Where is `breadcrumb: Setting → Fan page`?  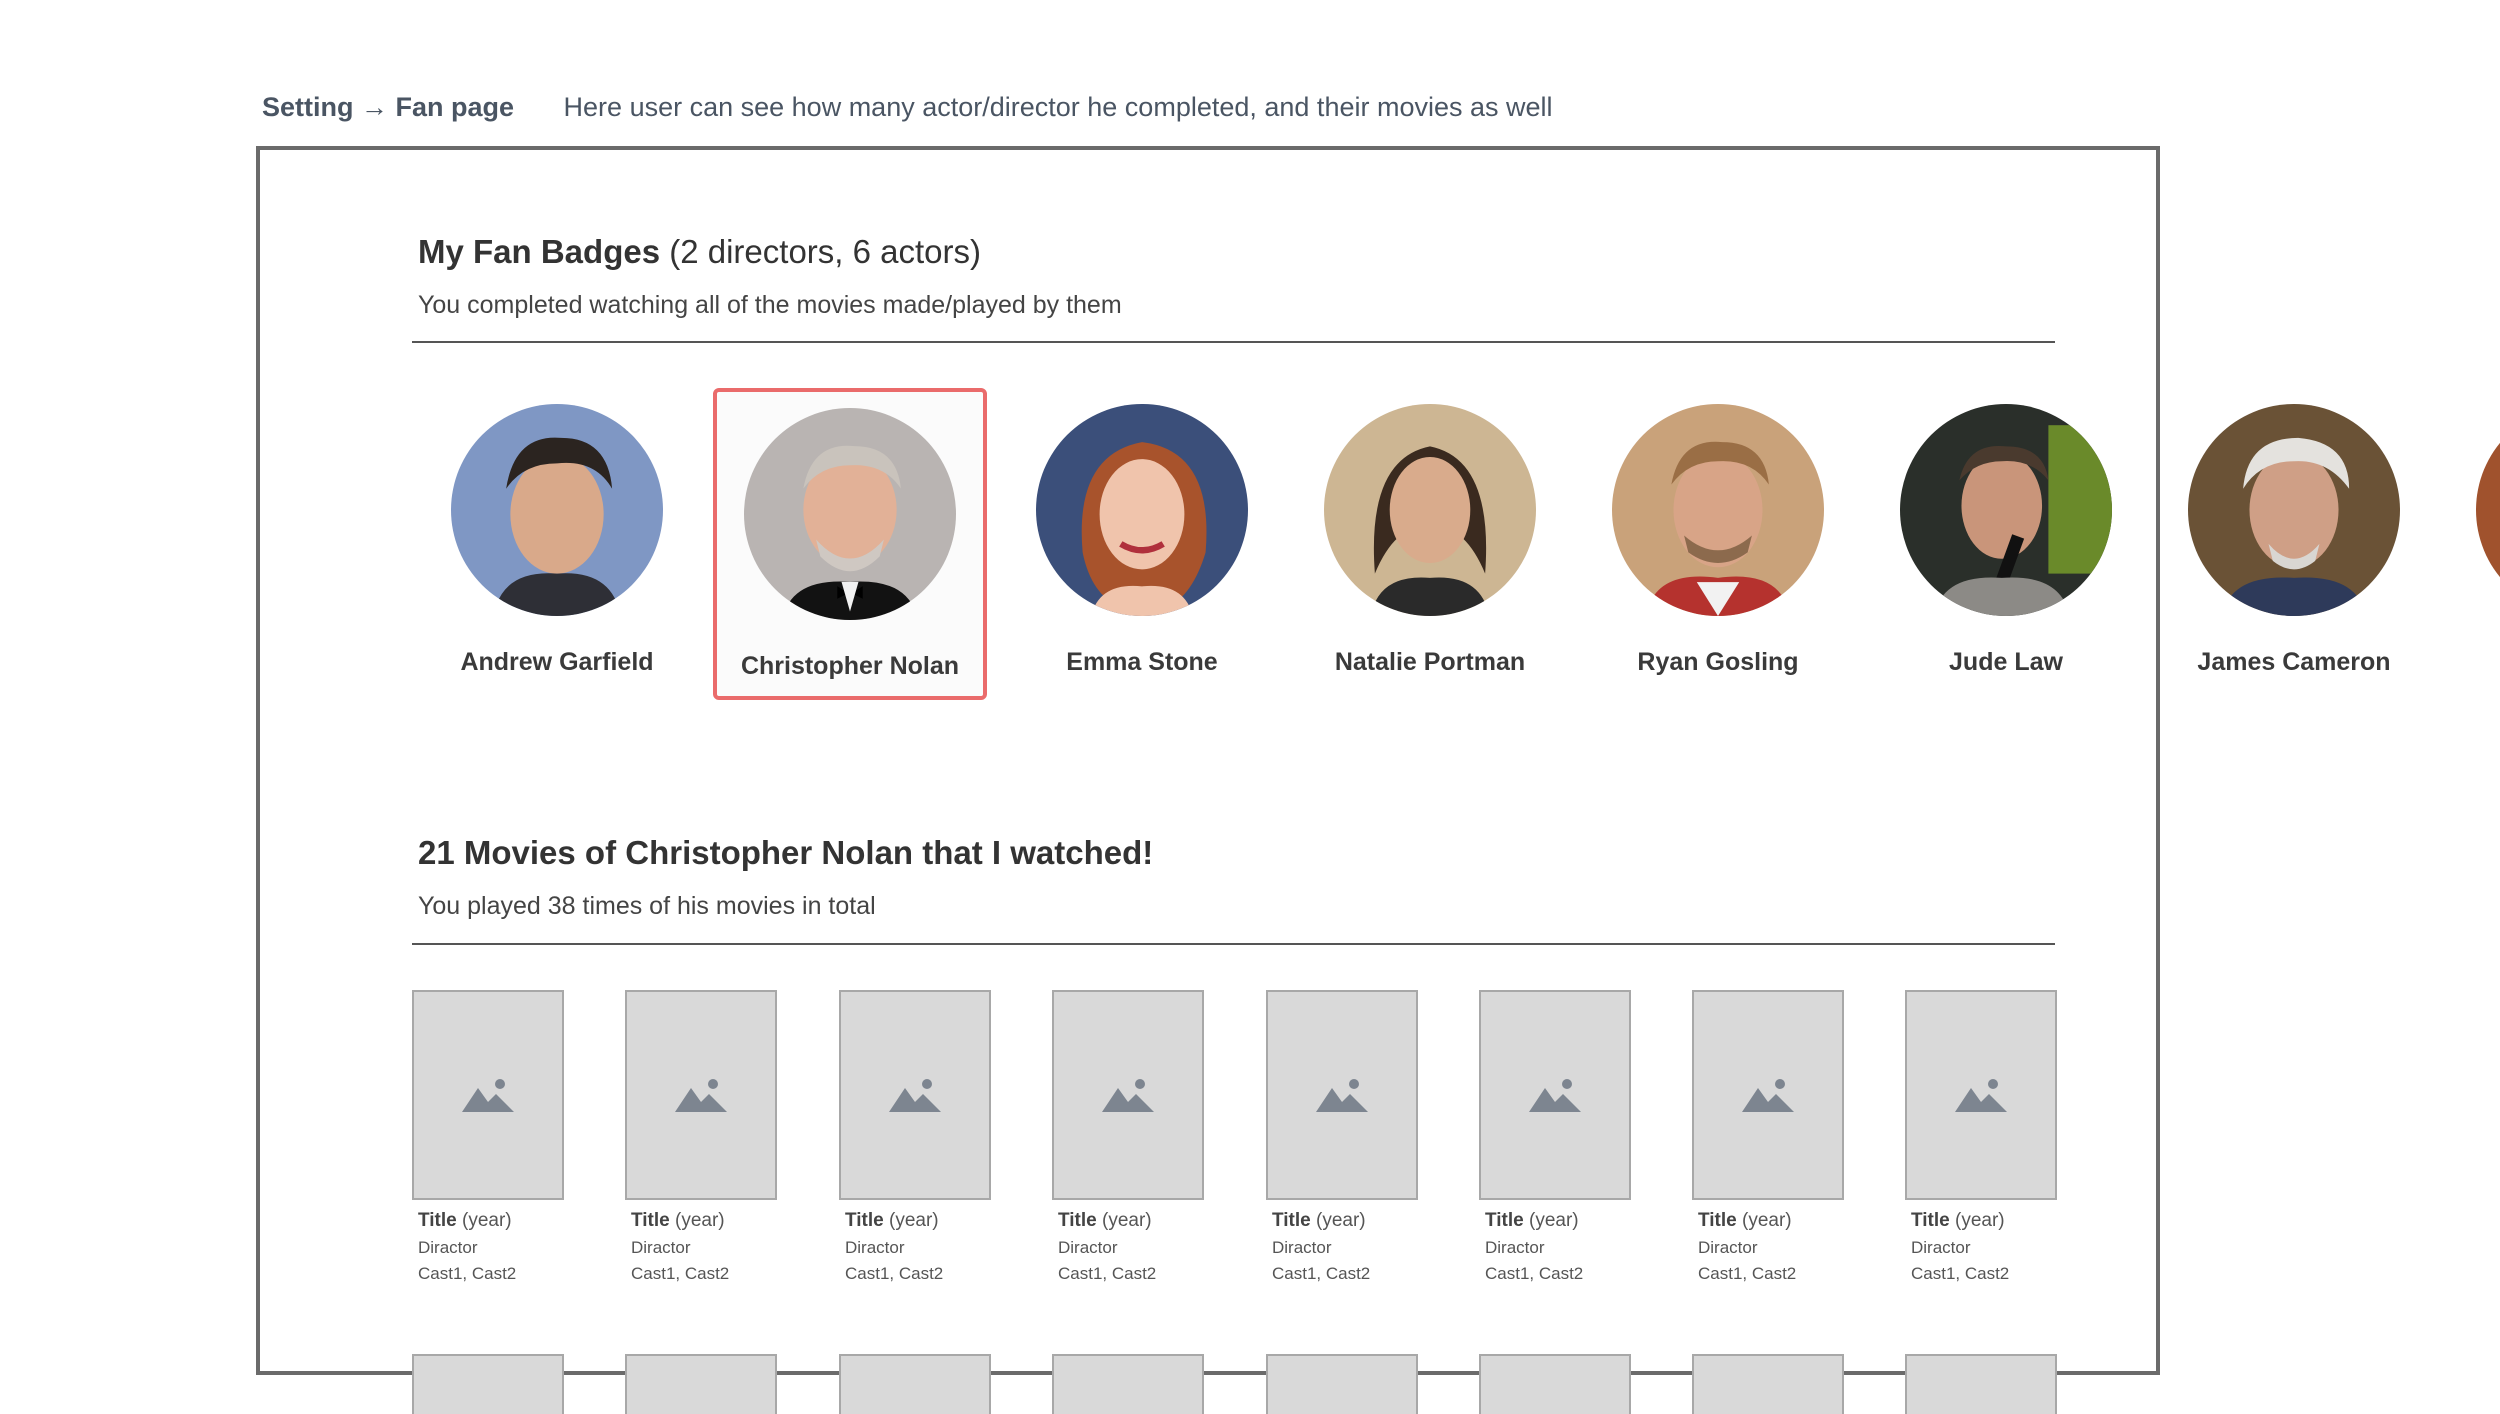 breadcrumb: Setting → Fan page is located at coordinates (388, 107).